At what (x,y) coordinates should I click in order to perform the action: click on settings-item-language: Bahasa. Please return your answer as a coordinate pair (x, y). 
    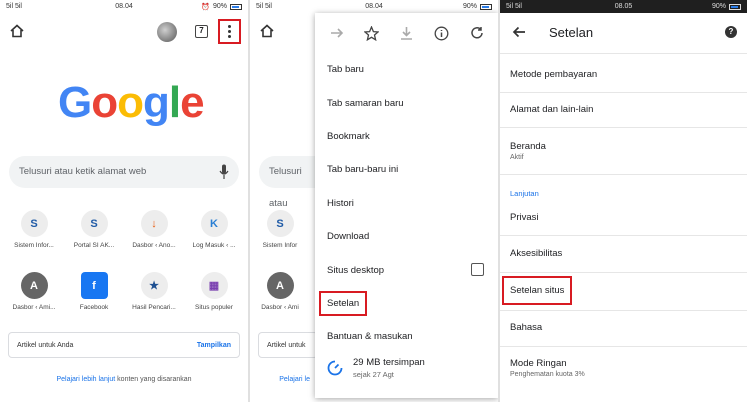
    Looking at the image, I should click on (623, 327).